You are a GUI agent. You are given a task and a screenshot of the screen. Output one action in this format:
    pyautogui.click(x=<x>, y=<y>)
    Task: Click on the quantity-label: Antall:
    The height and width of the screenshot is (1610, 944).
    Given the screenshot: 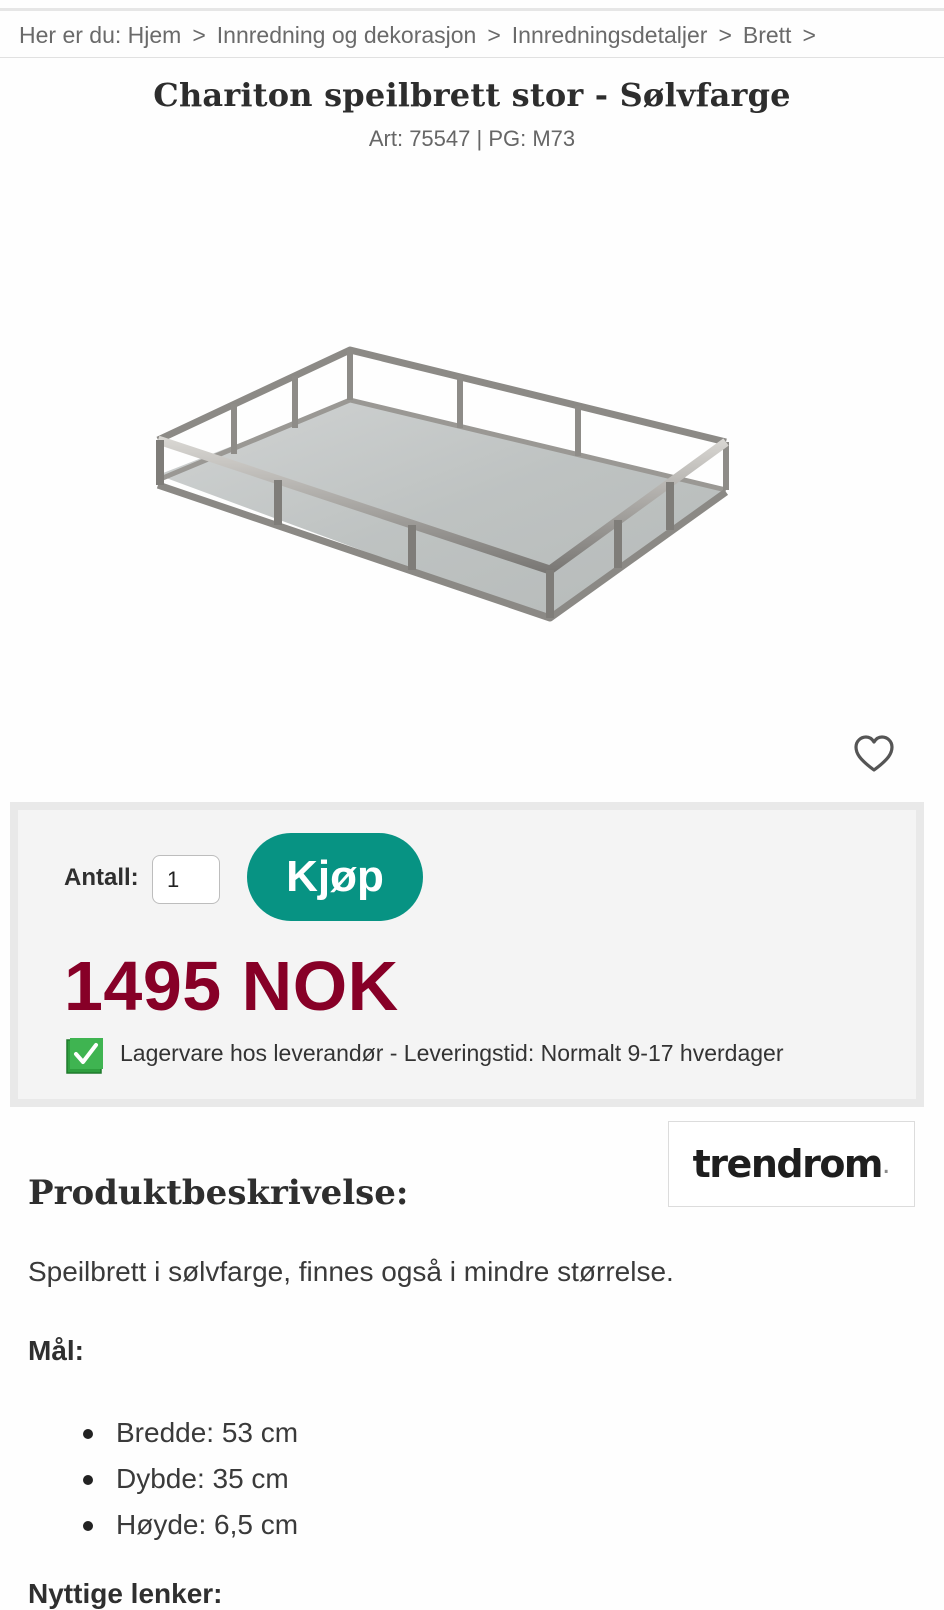 What is the action you would take?
    pyautogui.click(x=101, y=877)
    